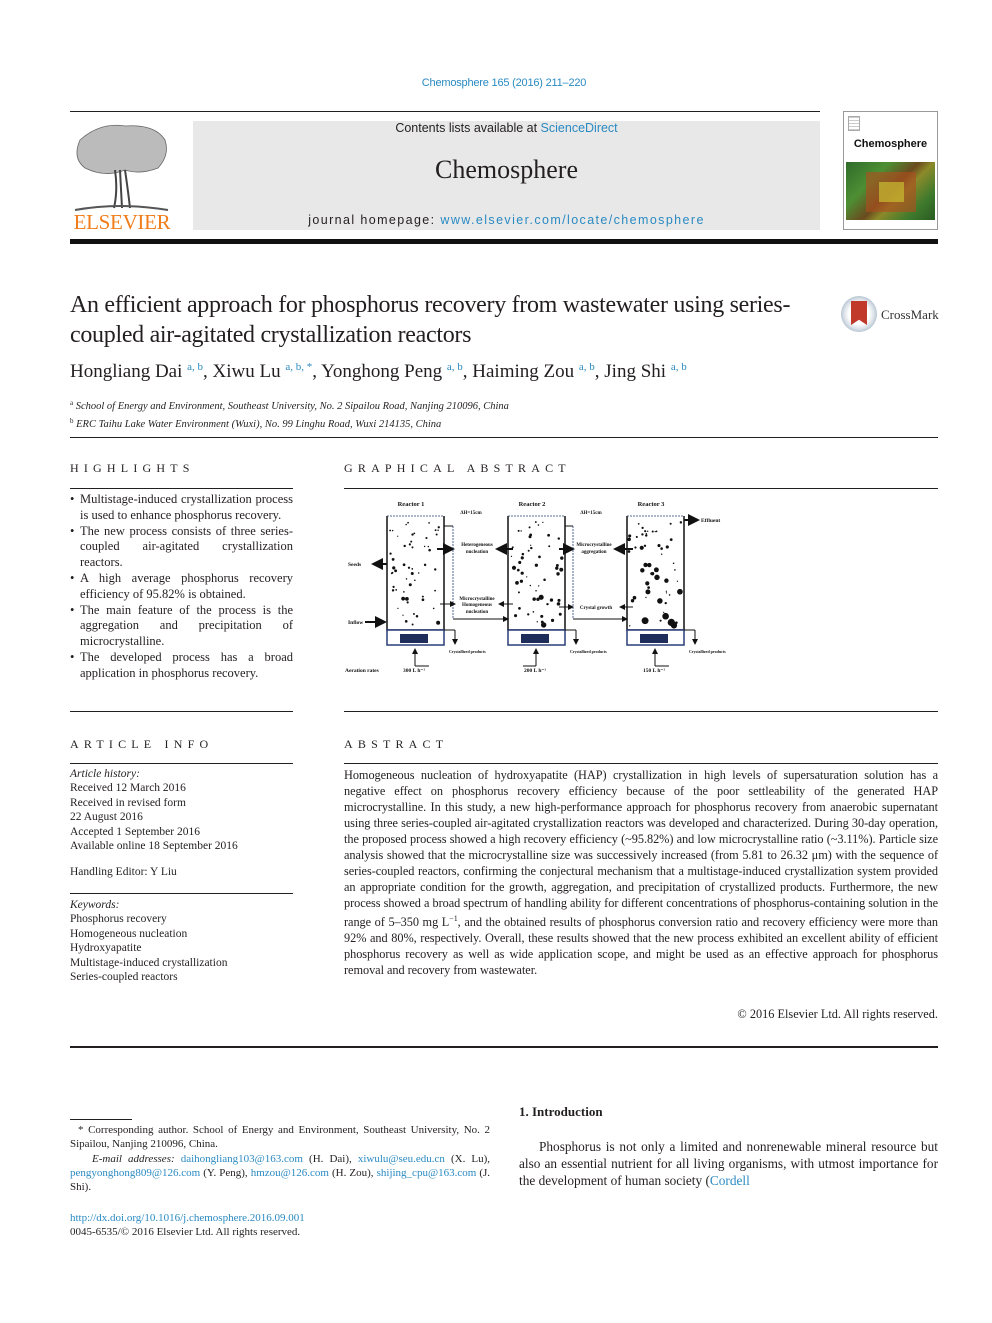 The height and width of the screenshot is (1323, 992). Describe the element at coordinates (532, 504) in the screenshot. I see `reactor-2-label: Reactor 2` at that location.